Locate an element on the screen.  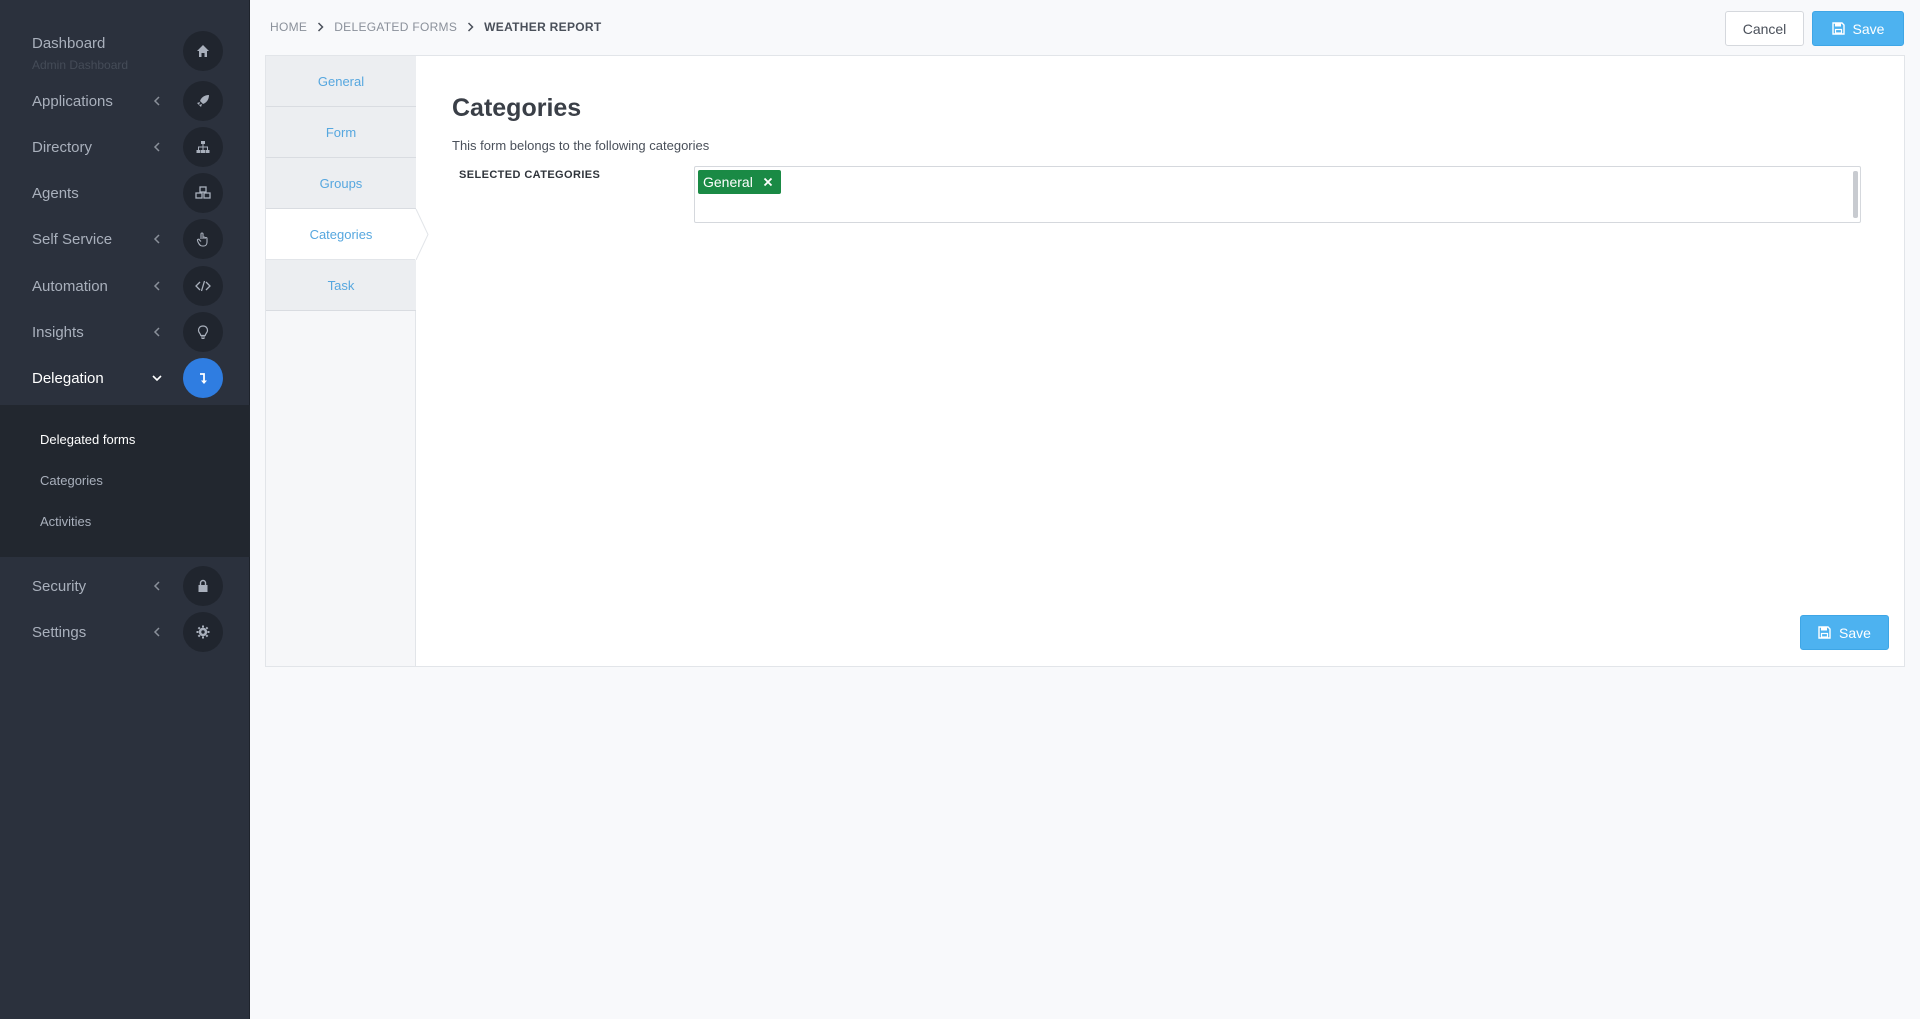
rocket-icon is located at coordinates (203, 101).